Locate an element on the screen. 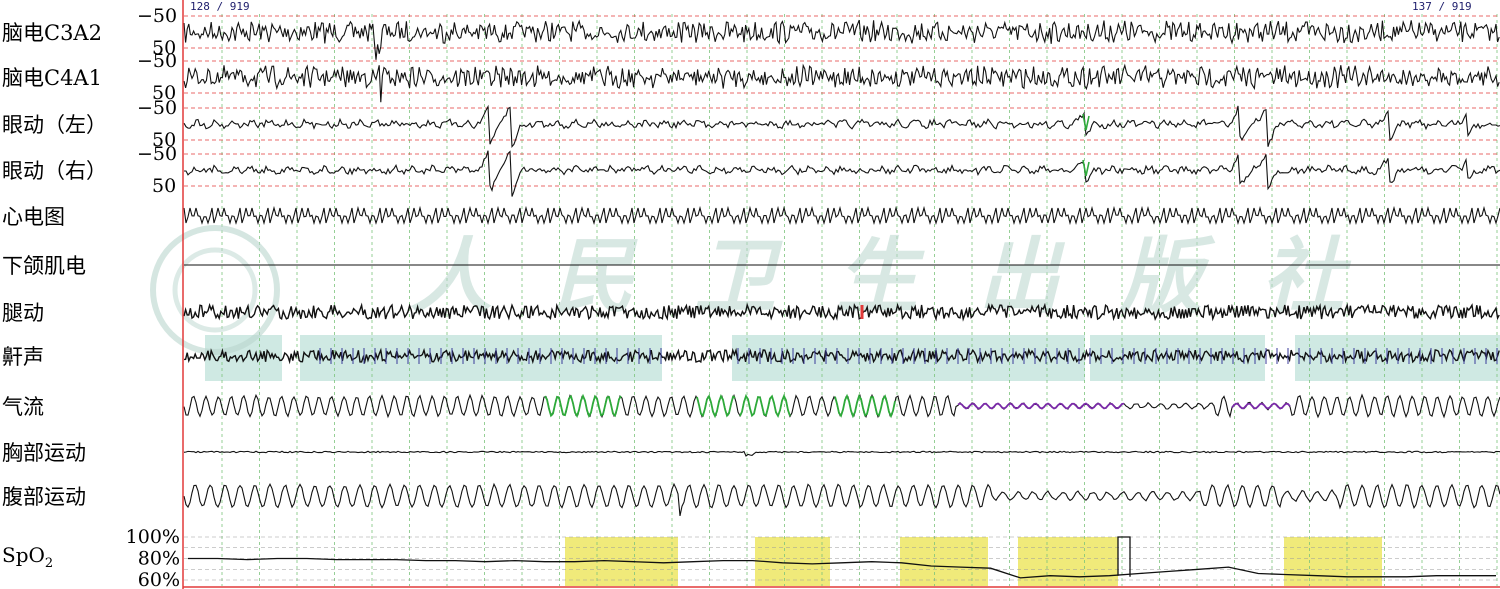  trace-ecg is located at coordinates (841, 215).